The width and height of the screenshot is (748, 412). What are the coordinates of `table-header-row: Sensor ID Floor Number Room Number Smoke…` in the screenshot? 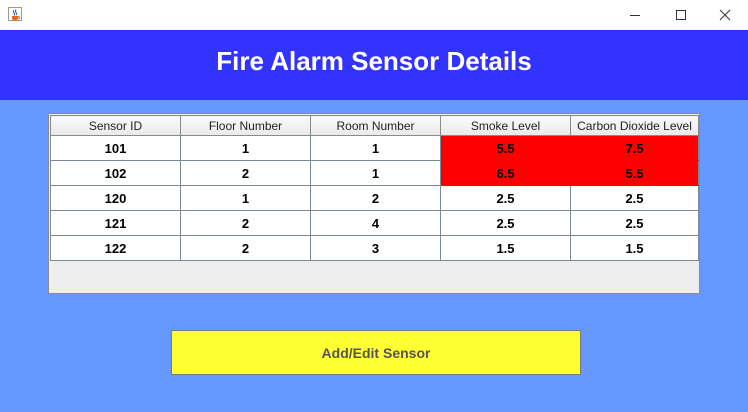 It's located at (374, 125).